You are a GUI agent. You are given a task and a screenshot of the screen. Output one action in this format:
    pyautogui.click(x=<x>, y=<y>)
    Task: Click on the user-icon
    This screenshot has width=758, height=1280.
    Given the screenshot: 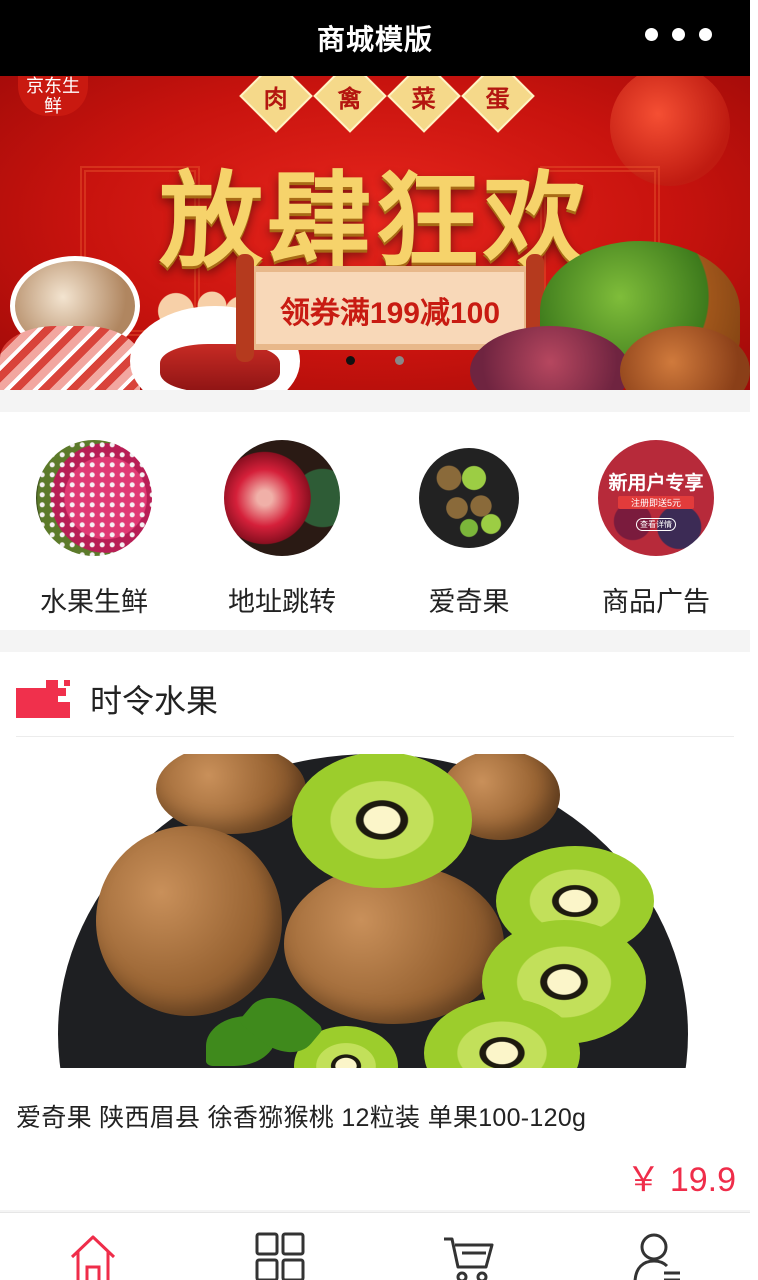 What is the action you would take?
    pyautogui.click(x=656, y=1256)
    